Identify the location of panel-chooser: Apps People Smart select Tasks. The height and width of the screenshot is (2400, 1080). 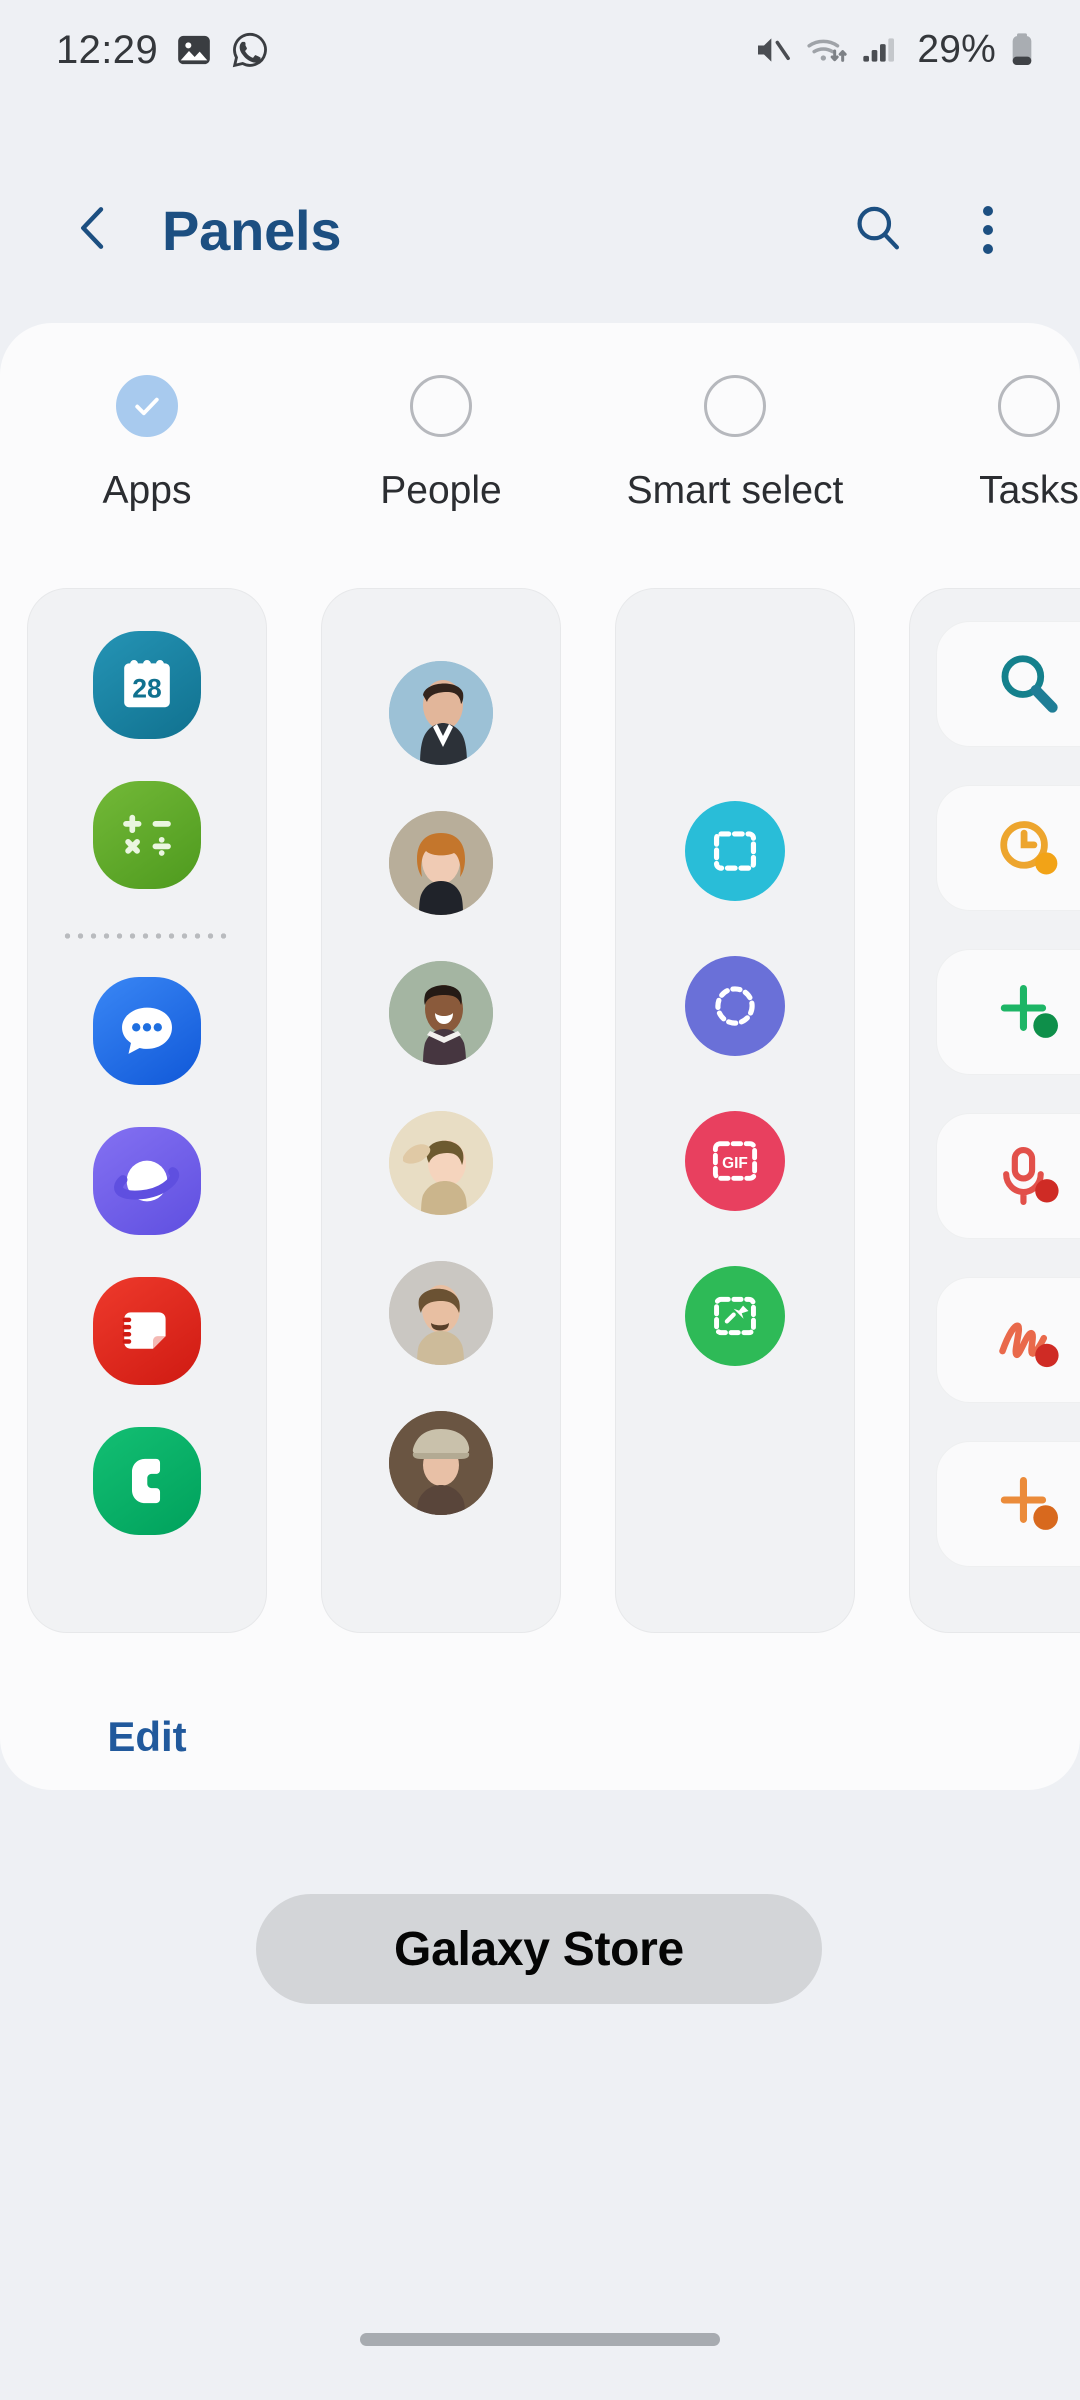
(540, 465).